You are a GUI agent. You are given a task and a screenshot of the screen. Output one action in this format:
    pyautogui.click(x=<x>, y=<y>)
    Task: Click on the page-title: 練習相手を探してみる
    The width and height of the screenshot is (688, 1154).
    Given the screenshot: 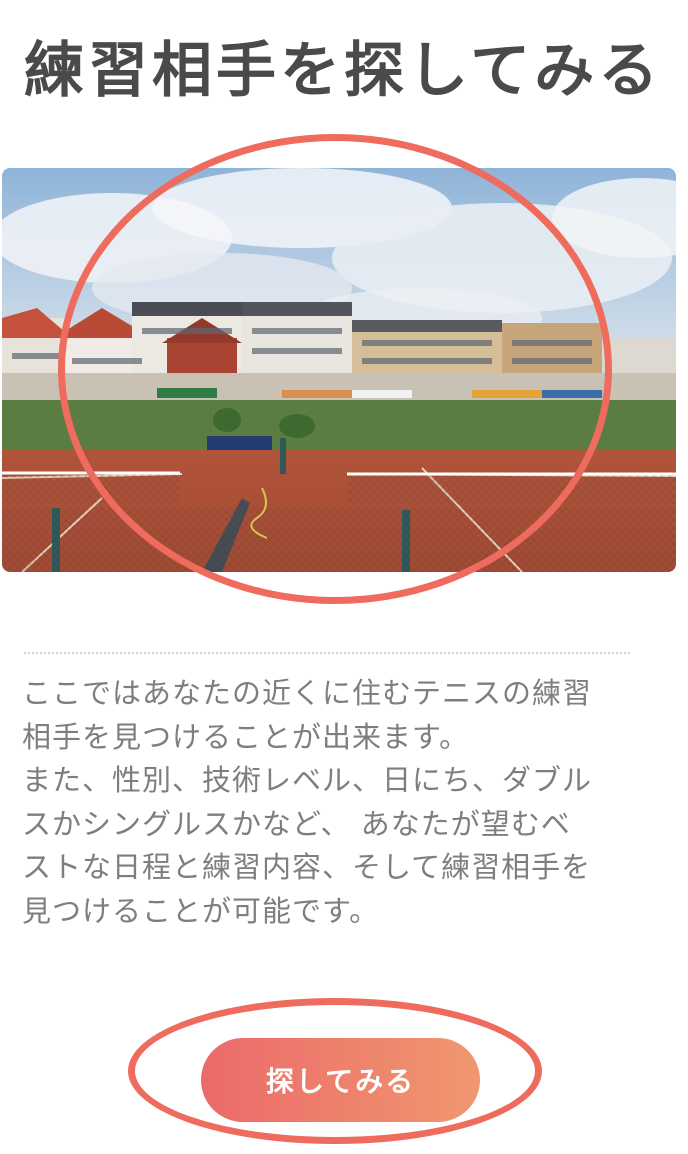 What is the action you would take?
    pyautogui.click(x=343, y=71)
    